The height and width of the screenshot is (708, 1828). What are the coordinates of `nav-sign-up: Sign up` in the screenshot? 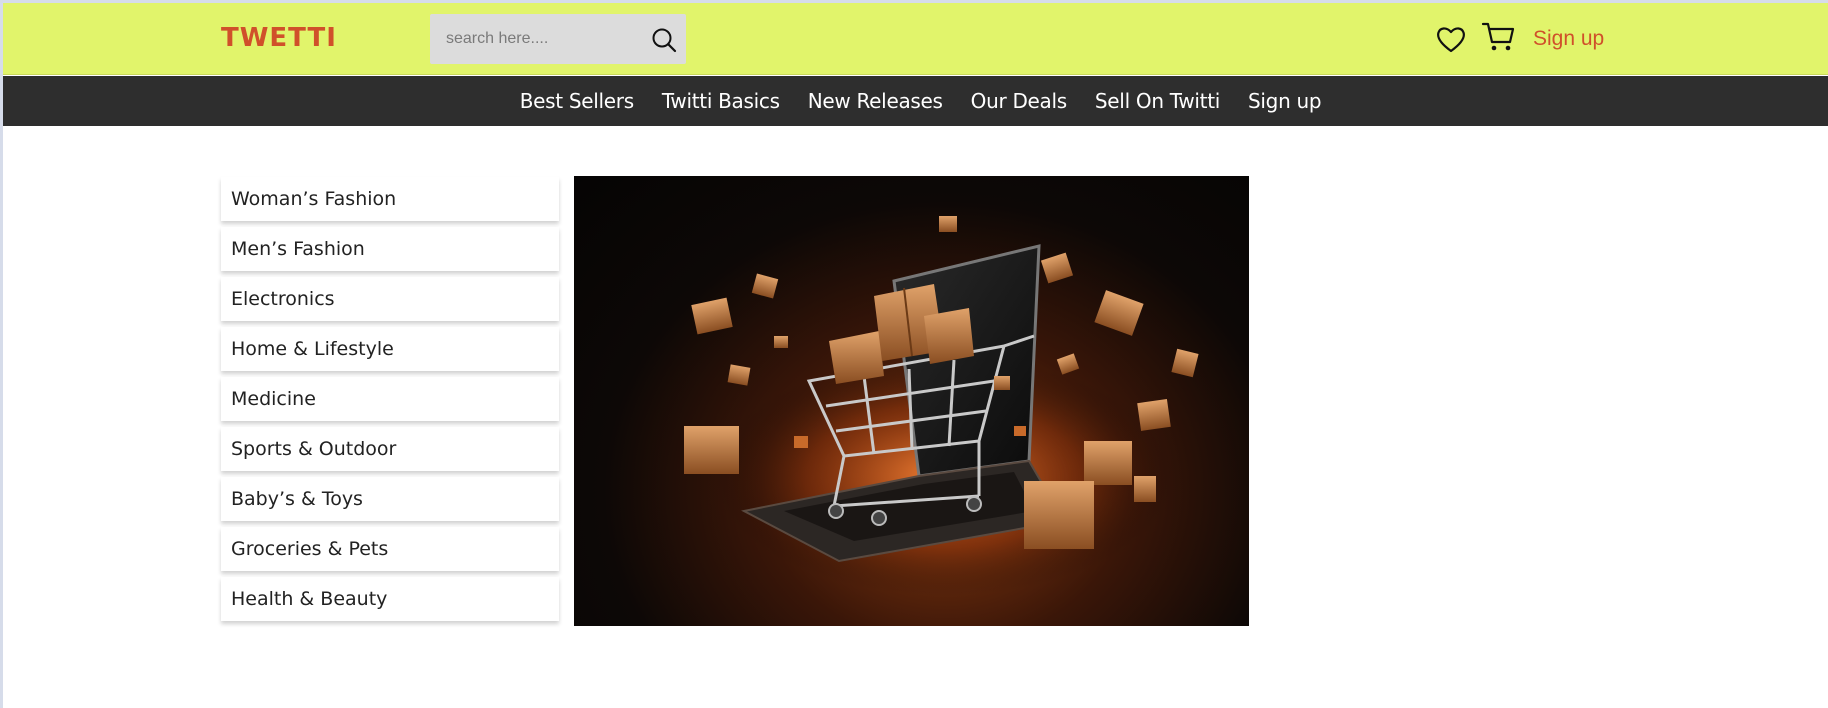 It's located at (1285, 101).